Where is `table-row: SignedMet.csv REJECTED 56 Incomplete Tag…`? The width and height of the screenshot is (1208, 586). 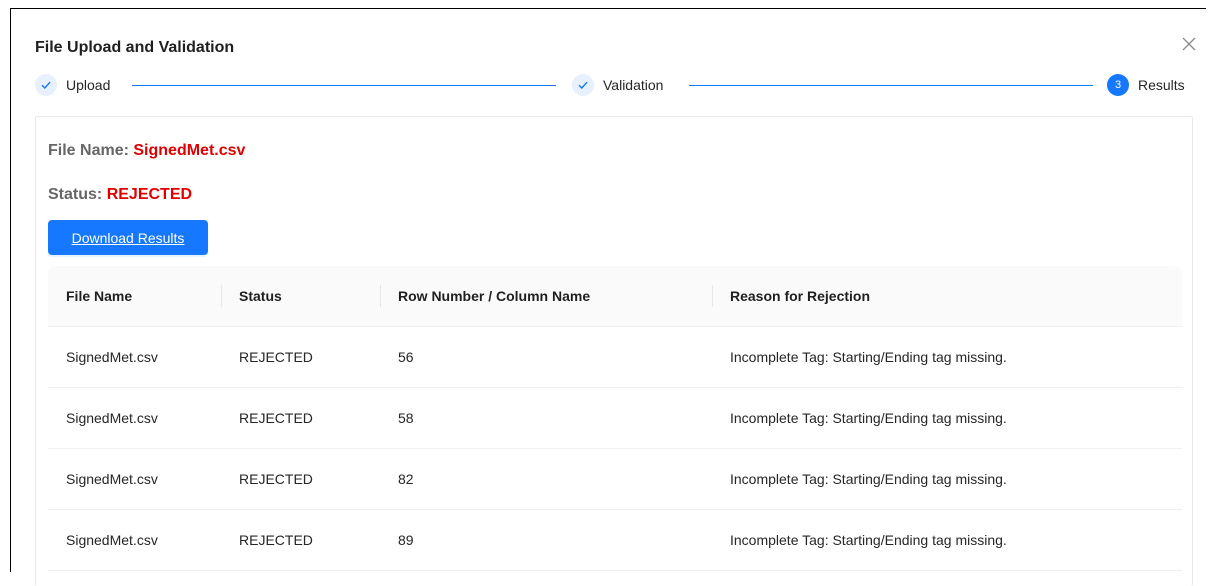 table-row: SignedMet.csv REJECTED 56 Incomplete Tag… is located at coordinates (615, 357).